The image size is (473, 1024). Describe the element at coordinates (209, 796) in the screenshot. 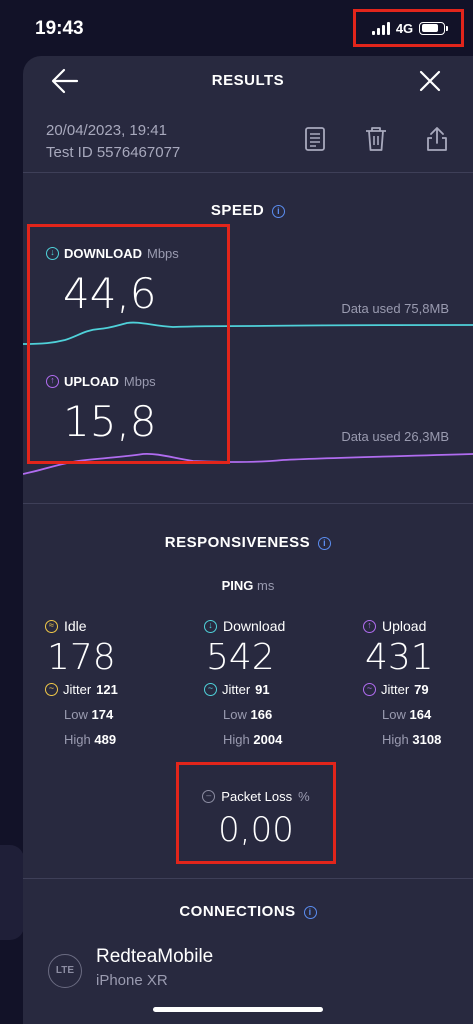

I see `packet-loss-icon: –` at that location.